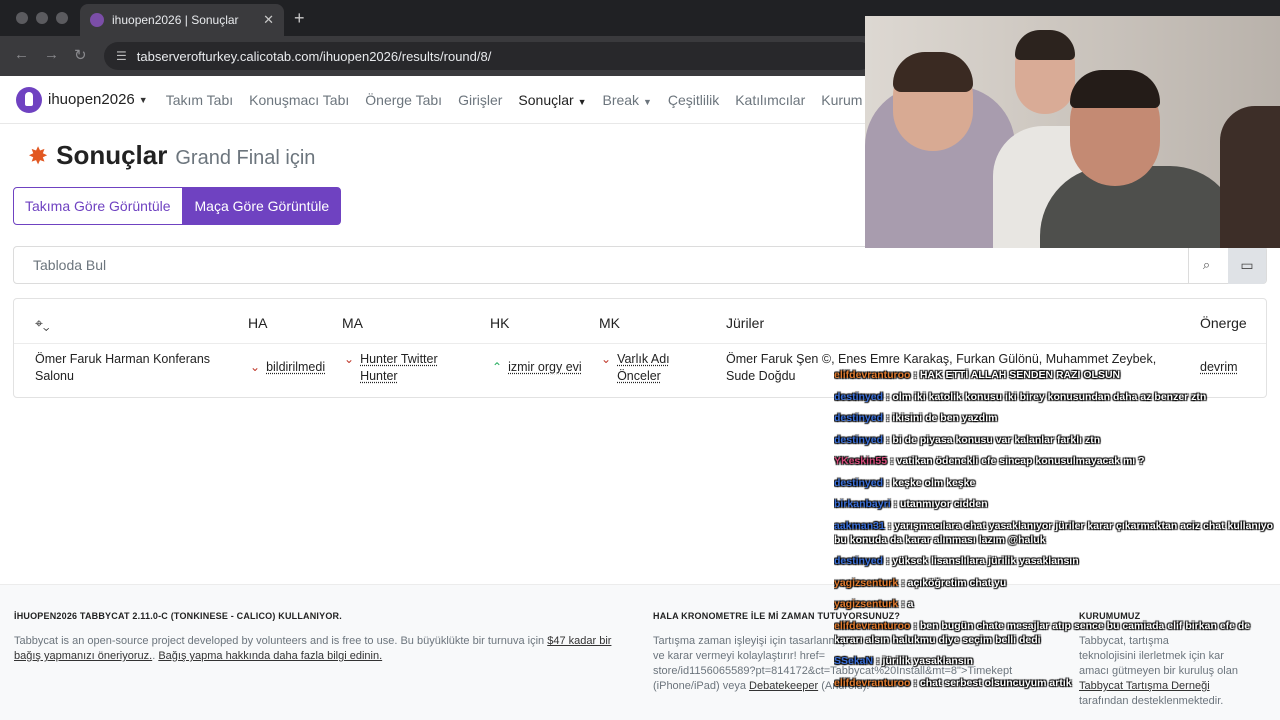  Describe the element at coordinates (21, 54) in the screenshot. I see `back-icon: ←` at that location.